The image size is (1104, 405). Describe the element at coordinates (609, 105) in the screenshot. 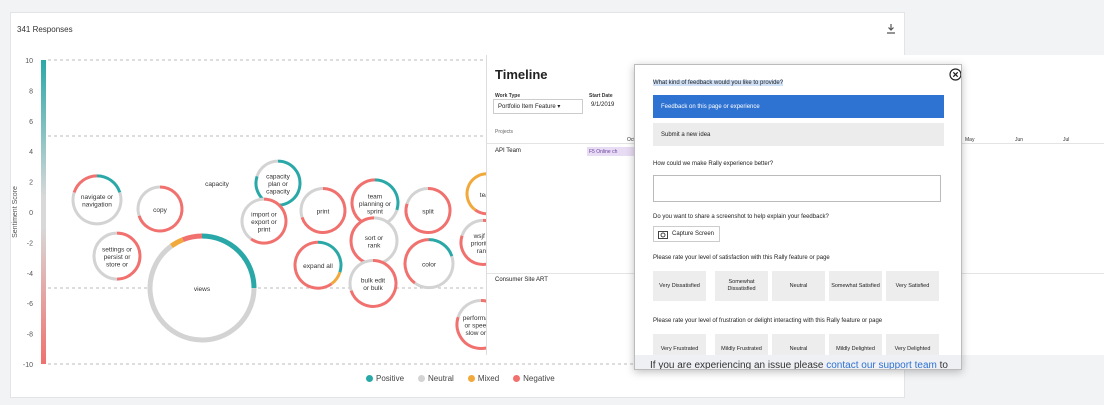

I see `start-date-field: 9/1/2019` at that location.